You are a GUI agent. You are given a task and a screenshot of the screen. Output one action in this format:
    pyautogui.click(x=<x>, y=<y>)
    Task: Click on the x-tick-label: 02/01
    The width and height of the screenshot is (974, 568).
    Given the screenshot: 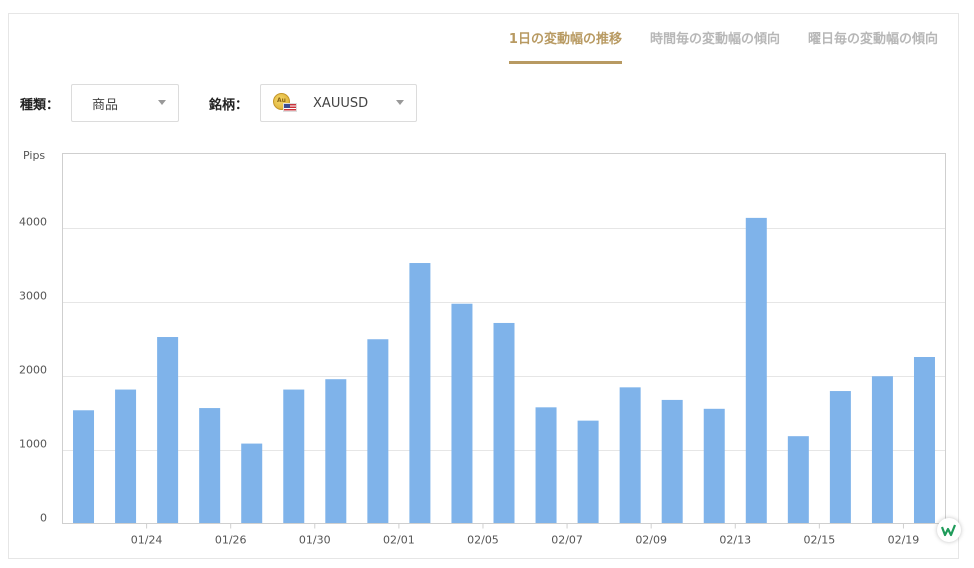 What is the action you would take?
    pyautogui.click(x=399, y=540)
    